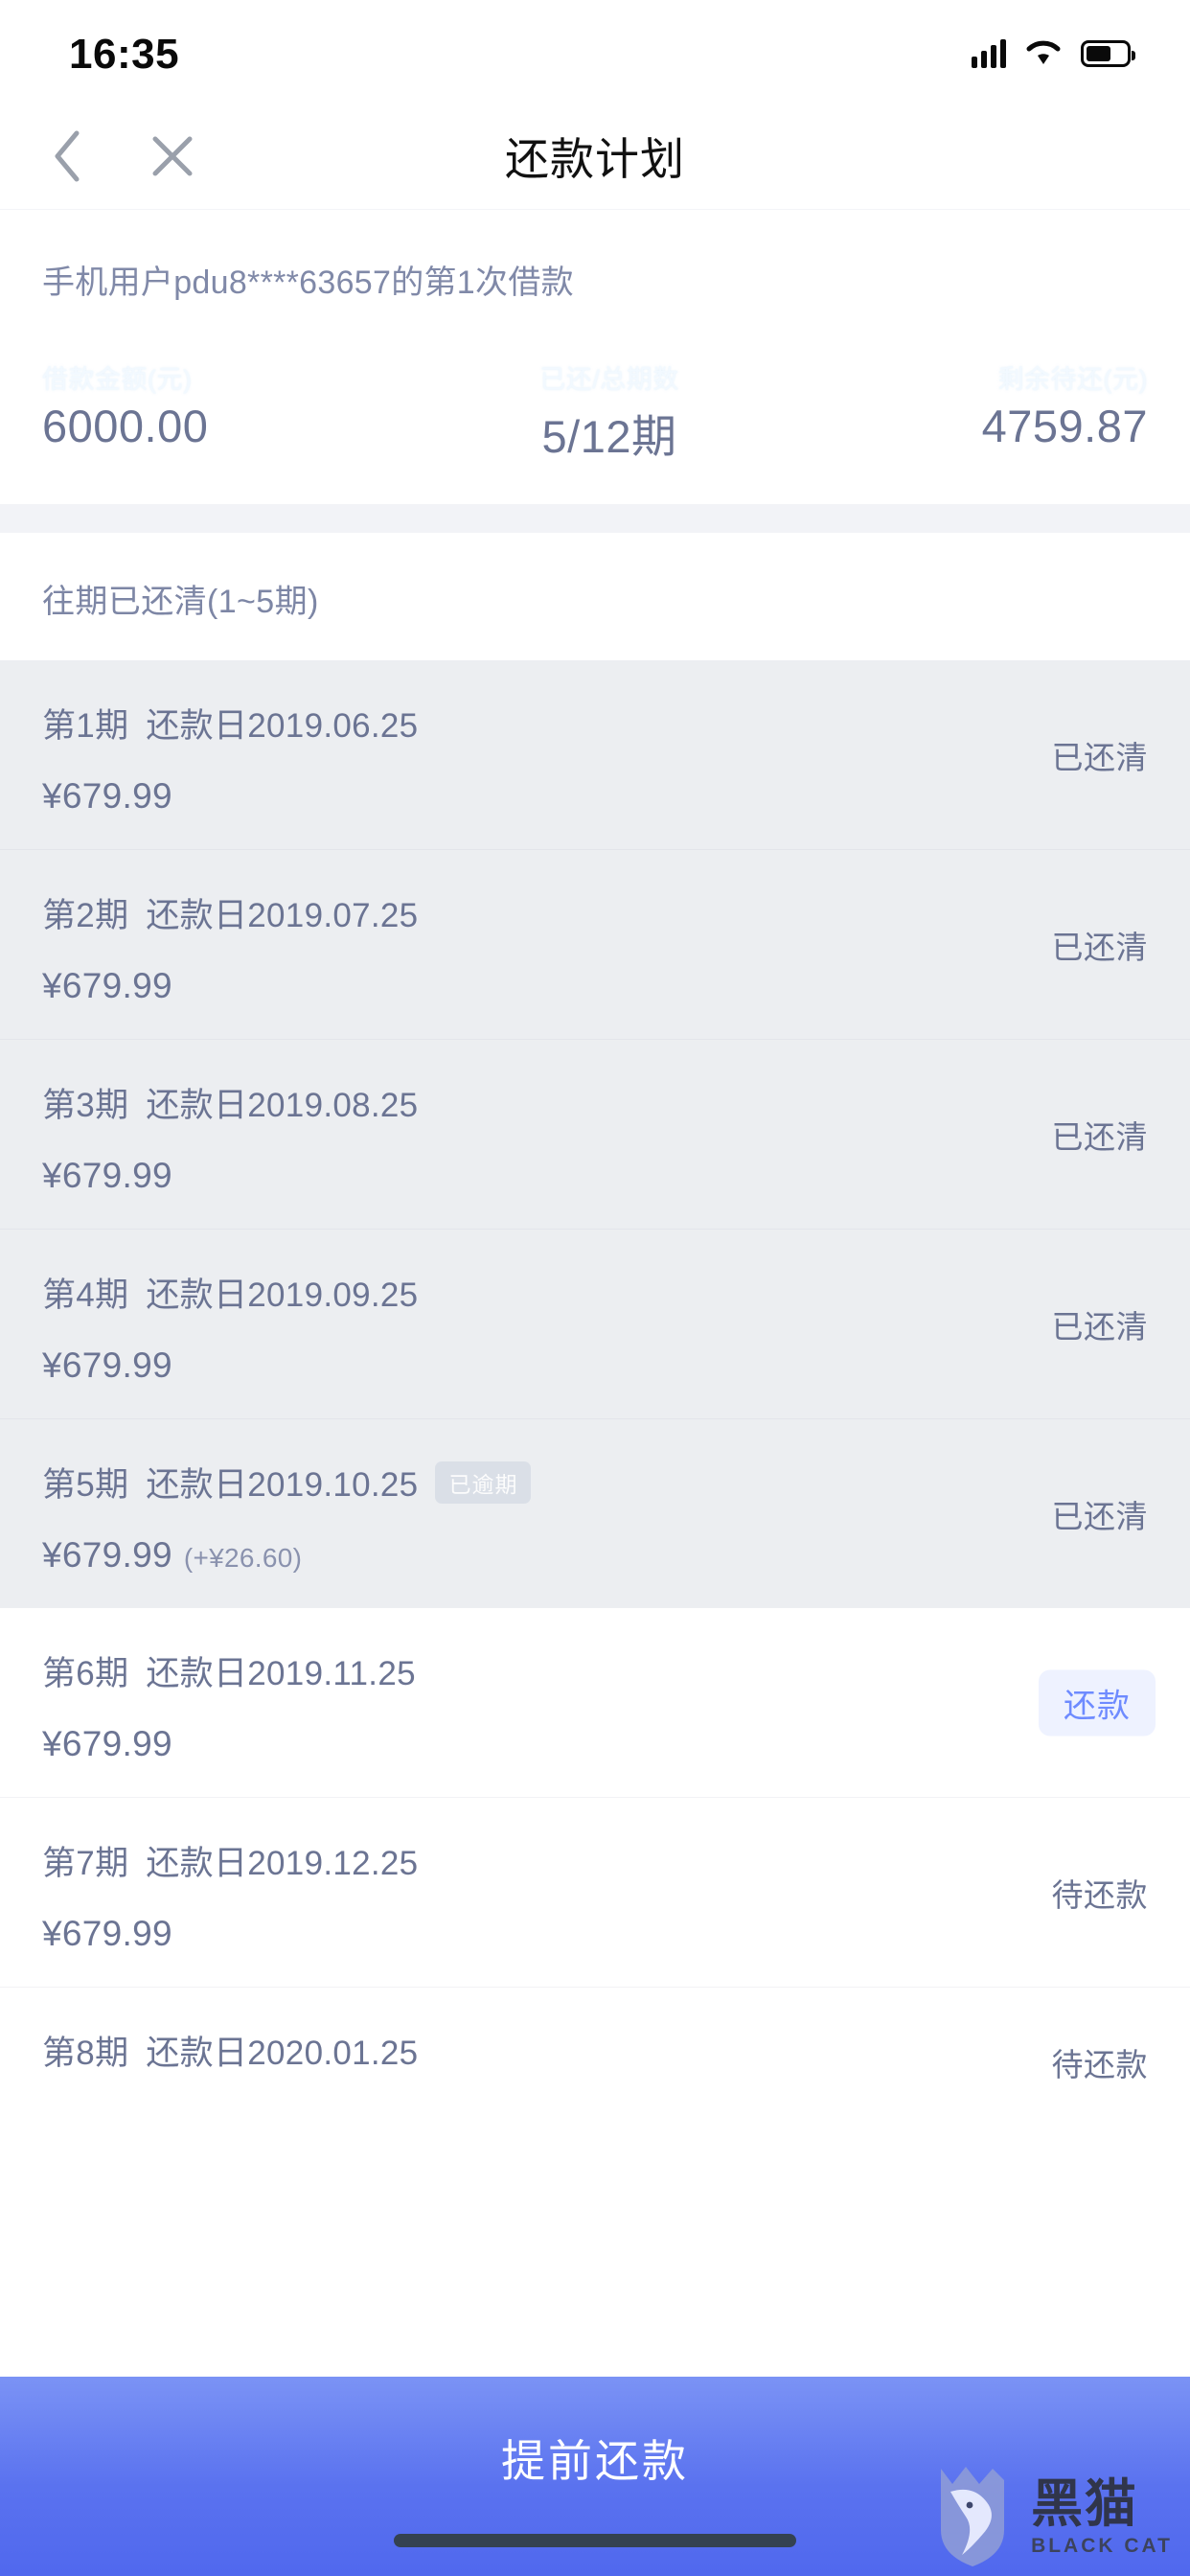 Image resolution: width=1190 pixels, height=2576 pixels. Describe the element at coordinates (595, 2458) in the screenshot. I see `prepay-button: 提前还款` at that location.